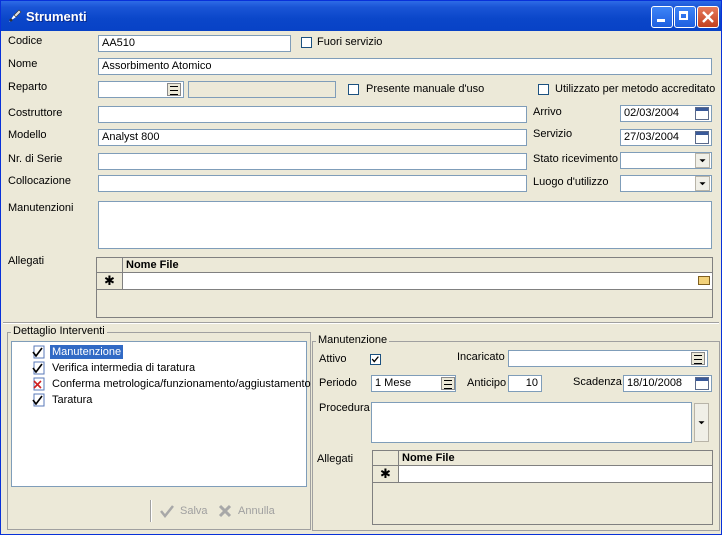 Image resolution: width=722 pixels, height=535 pixels. I want to click on fuori-servizio-checkbox, so click(306, 42).